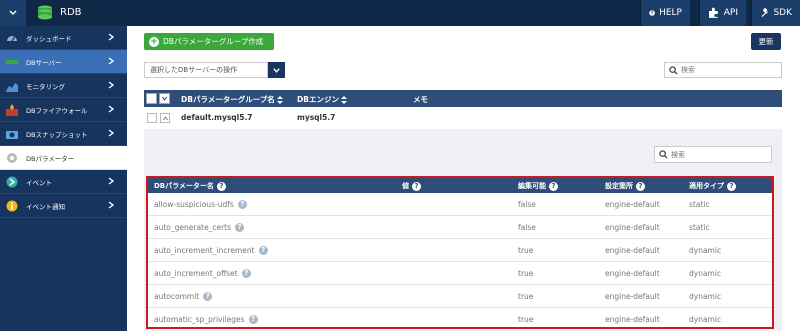 Image resolution: width=800 pixels, height=331 pixels. What do you see at coordinates (50, 158) in the screenshot?
I see `sidebar-item-label: DBパラメーター` at bounding box center [50, 158].